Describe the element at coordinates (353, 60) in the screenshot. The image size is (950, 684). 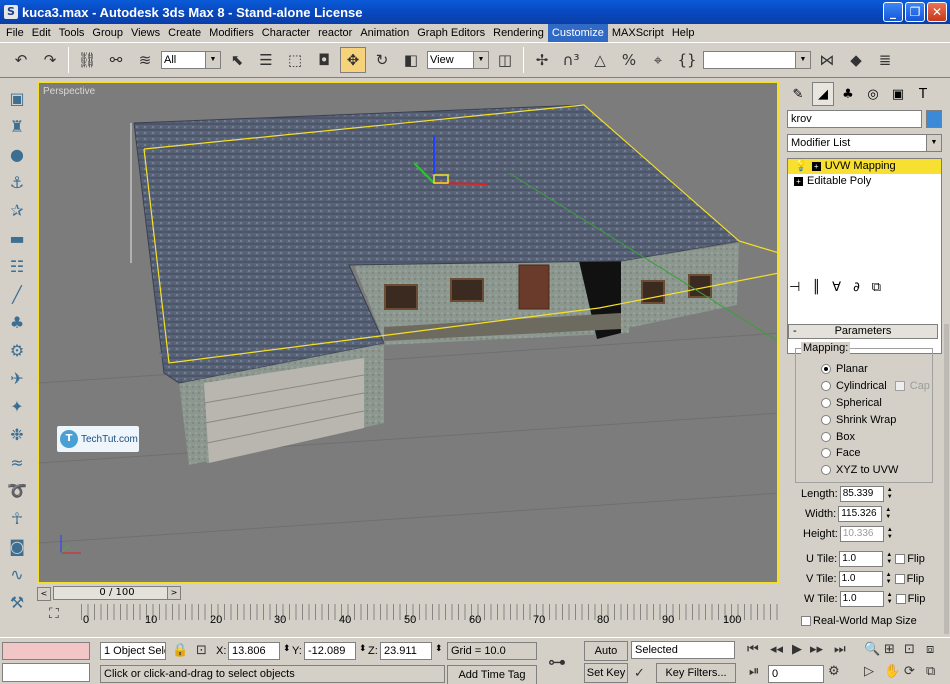
I see `select-and-move-icon: ✥` at that location.